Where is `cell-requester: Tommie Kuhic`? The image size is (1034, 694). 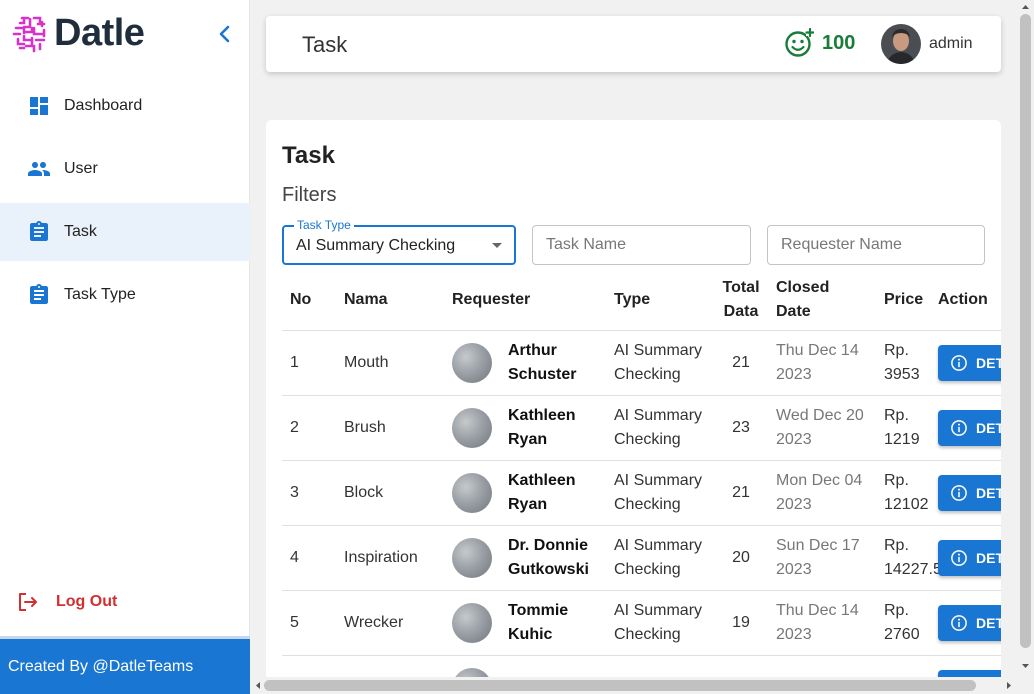 cell-requester: Tommie Kuhic is located at coordinates (525, 623).